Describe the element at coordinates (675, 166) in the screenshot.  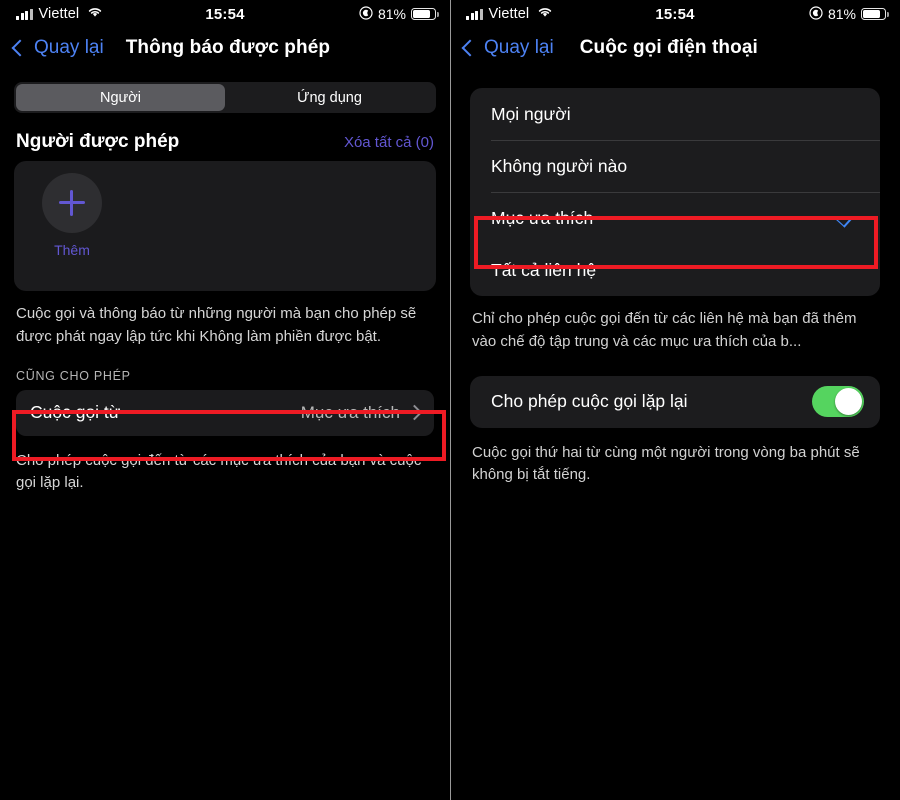
I see `option-no-one: Không người nào` at that location.